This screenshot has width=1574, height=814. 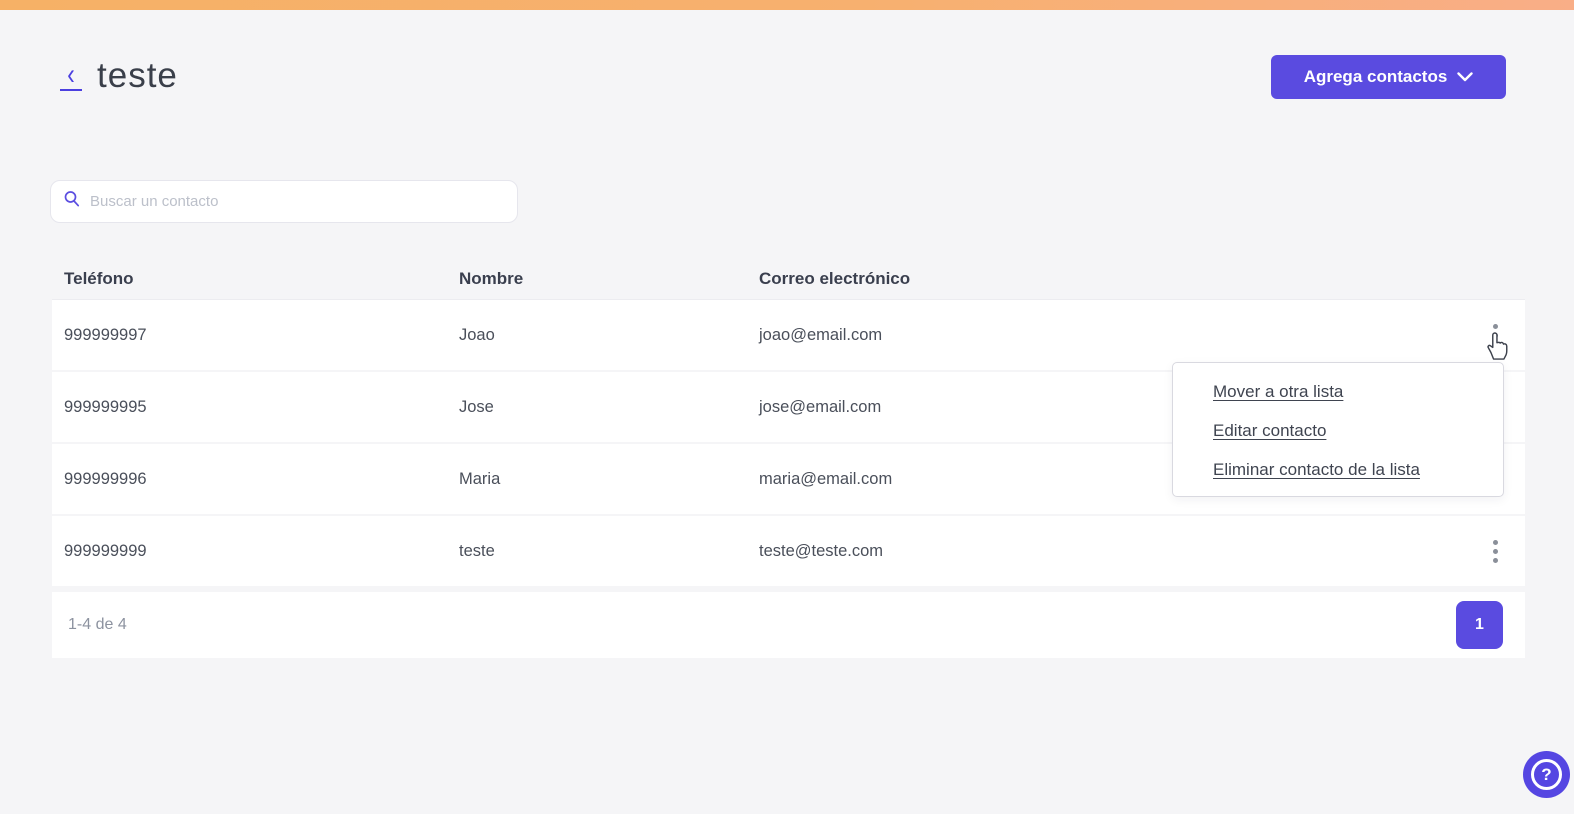 What do you see at coordinates (99, 278) in the screenshot?
I see `column-header-phone: Teléfono` at bounding box center [99, 278].